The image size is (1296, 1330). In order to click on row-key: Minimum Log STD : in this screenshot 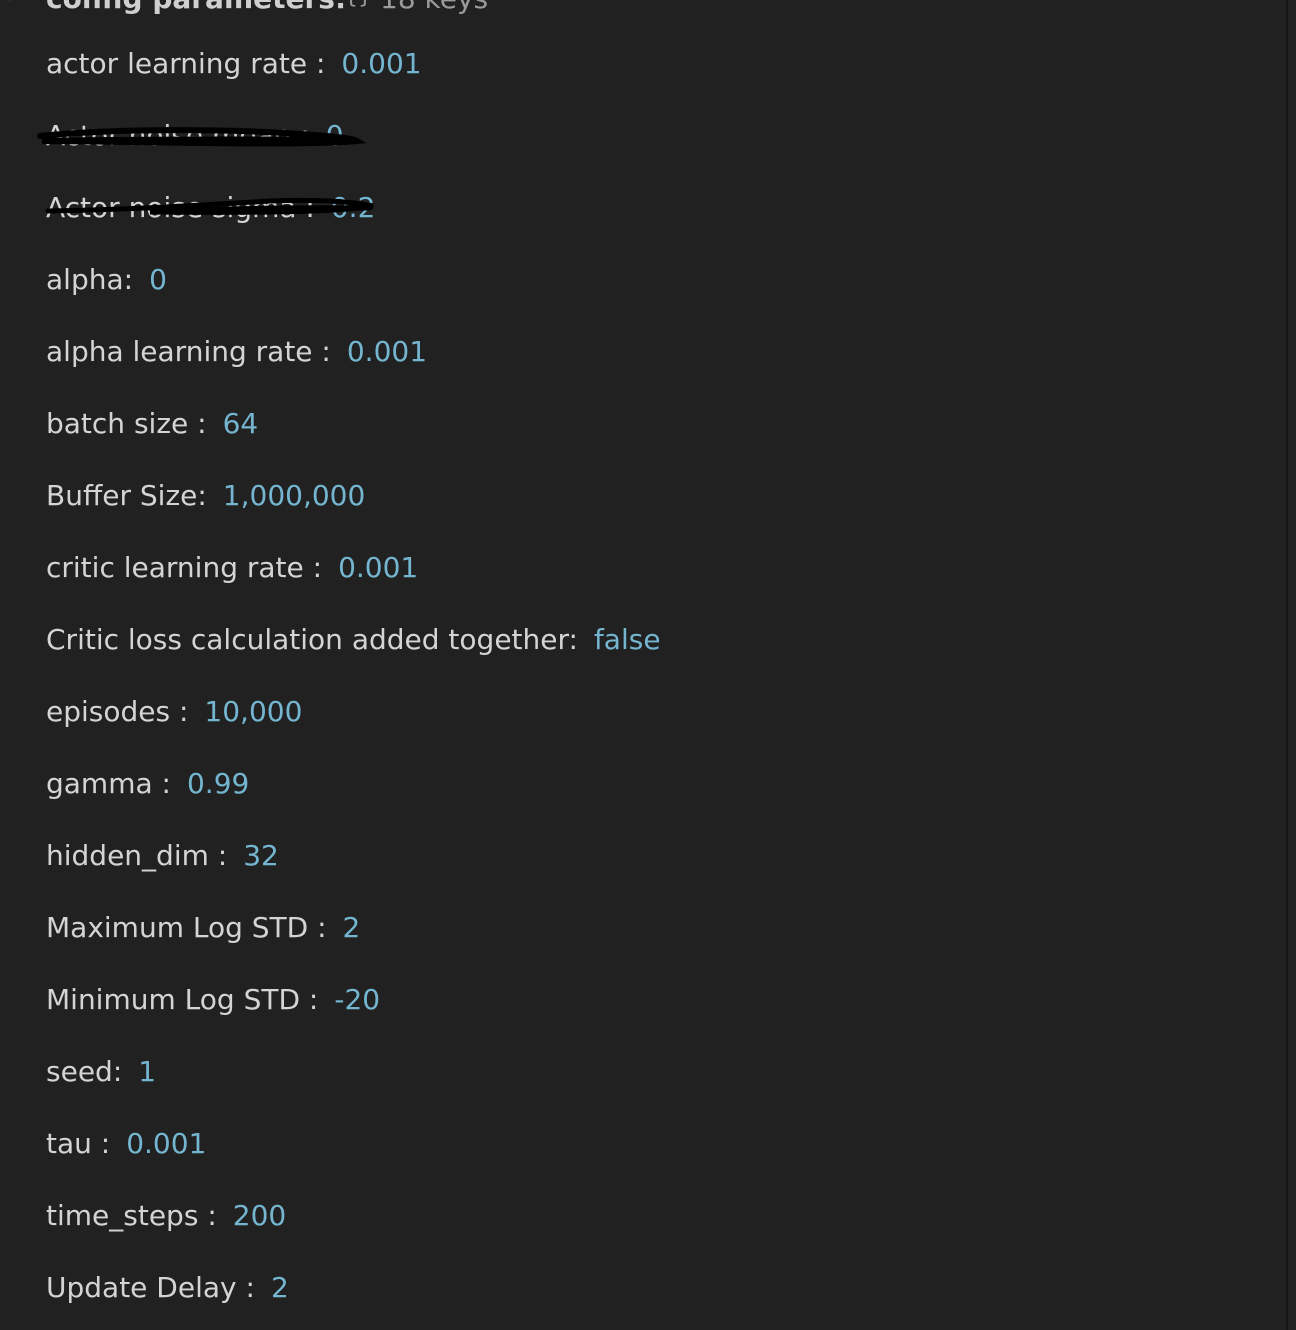, I will do `click(182, 999)`.